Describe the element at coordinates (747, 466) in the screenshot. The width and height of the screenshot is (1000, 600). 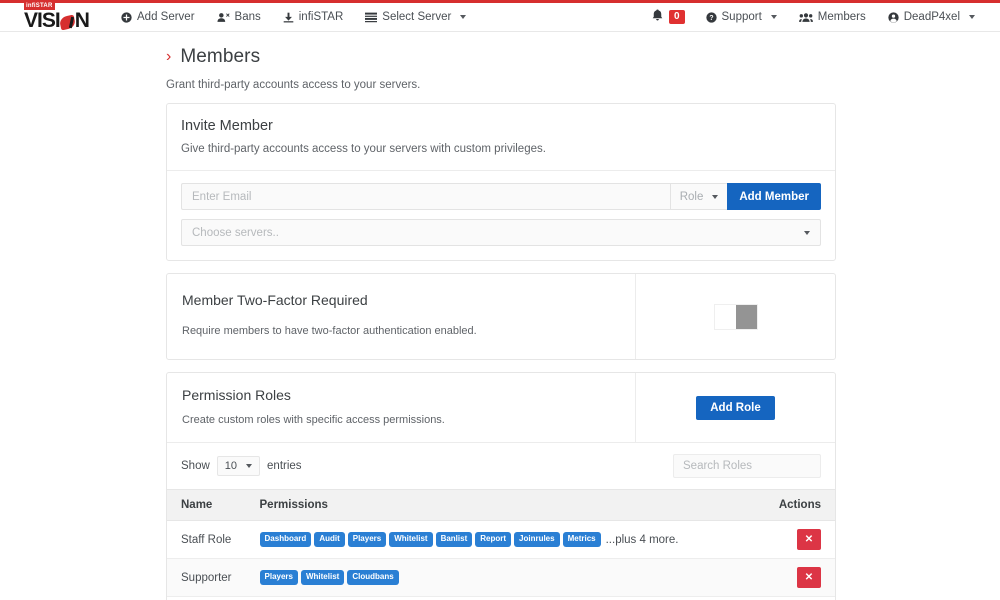
I see `search-roles-input` at that location.